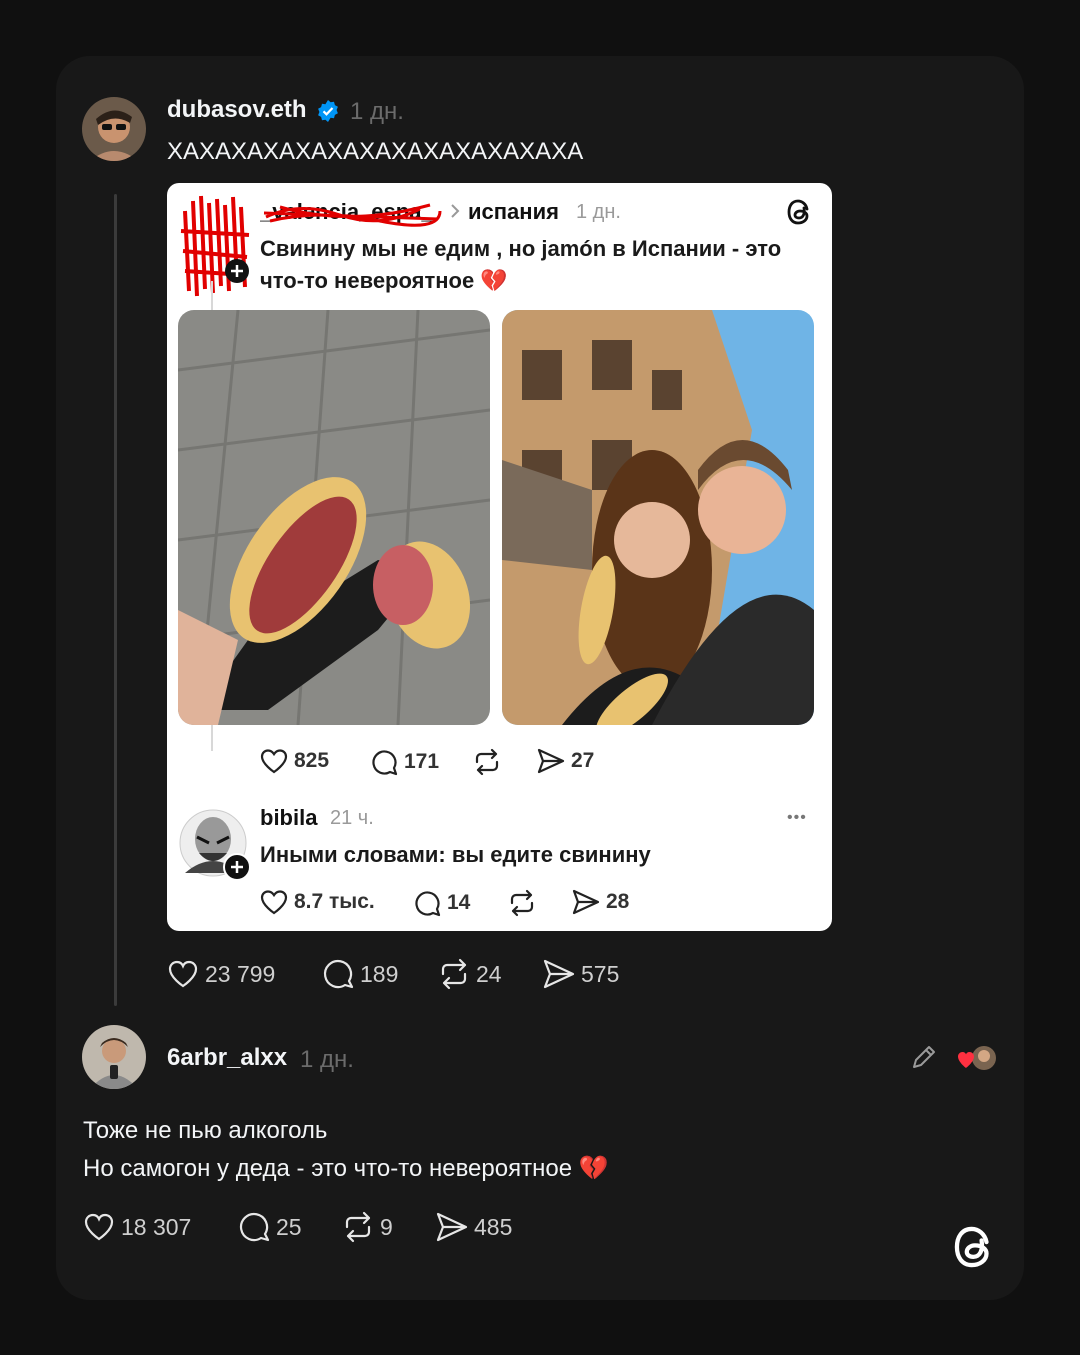  I want to click on quoted-text-line2: что-то невероятное 💔, so click(384, 281).